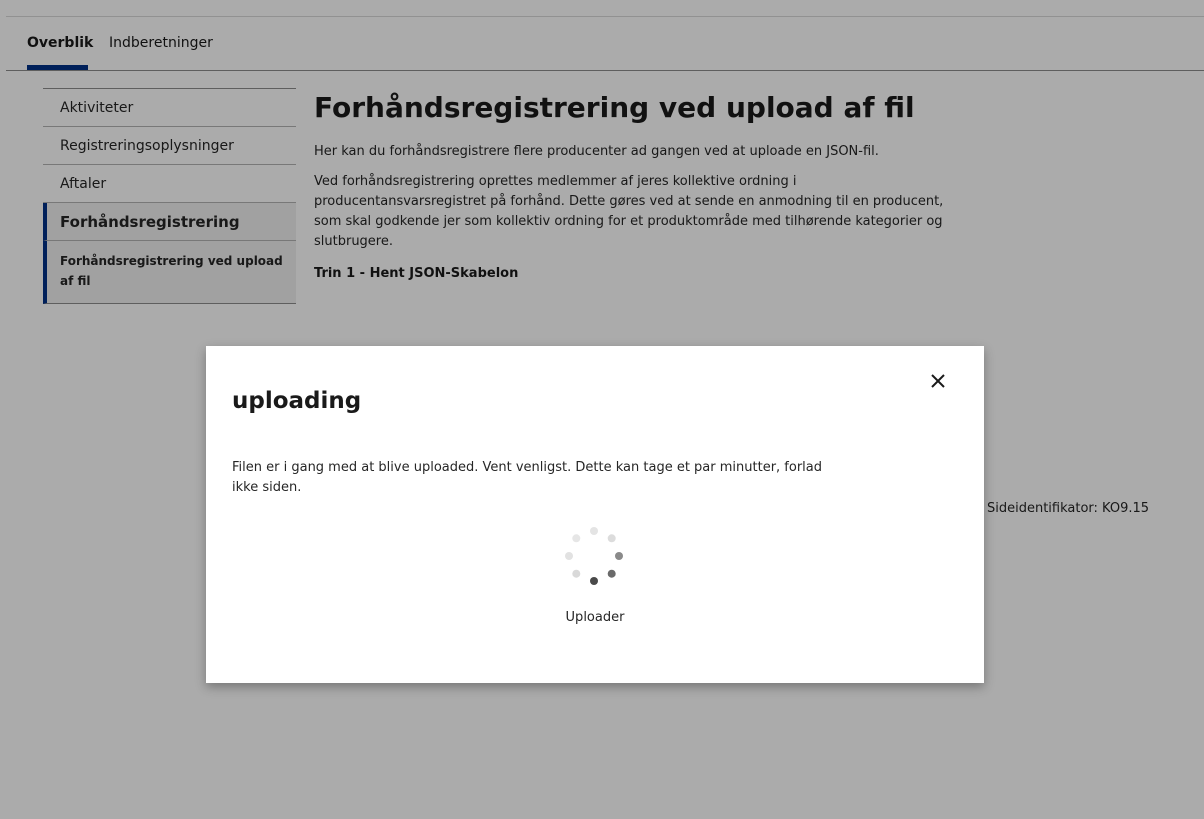  I want to click on close-icon, so click(938, 381).